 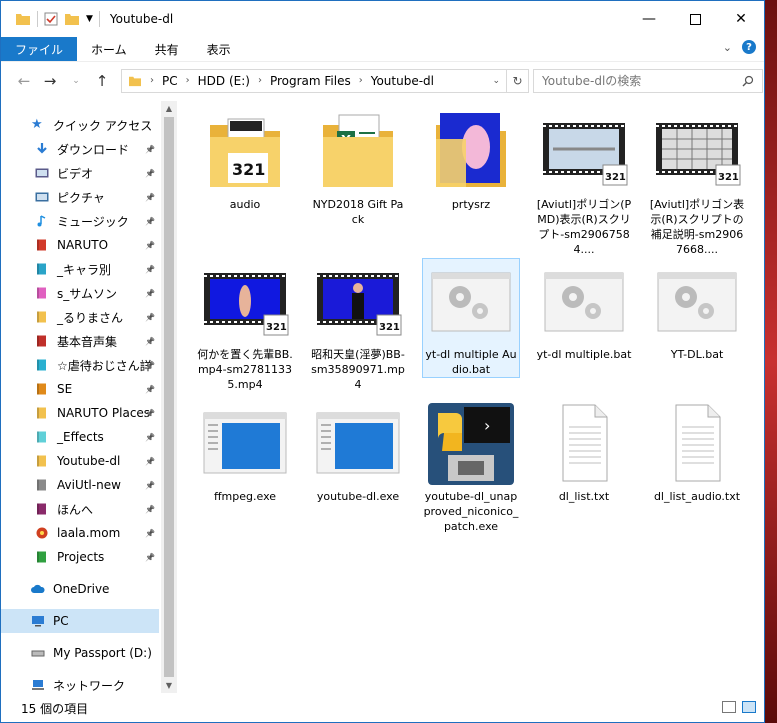 What do you see at coordinates (749, 47) in the screenshot?
I see `help-icon: ?` at bounding box center [749, 47].